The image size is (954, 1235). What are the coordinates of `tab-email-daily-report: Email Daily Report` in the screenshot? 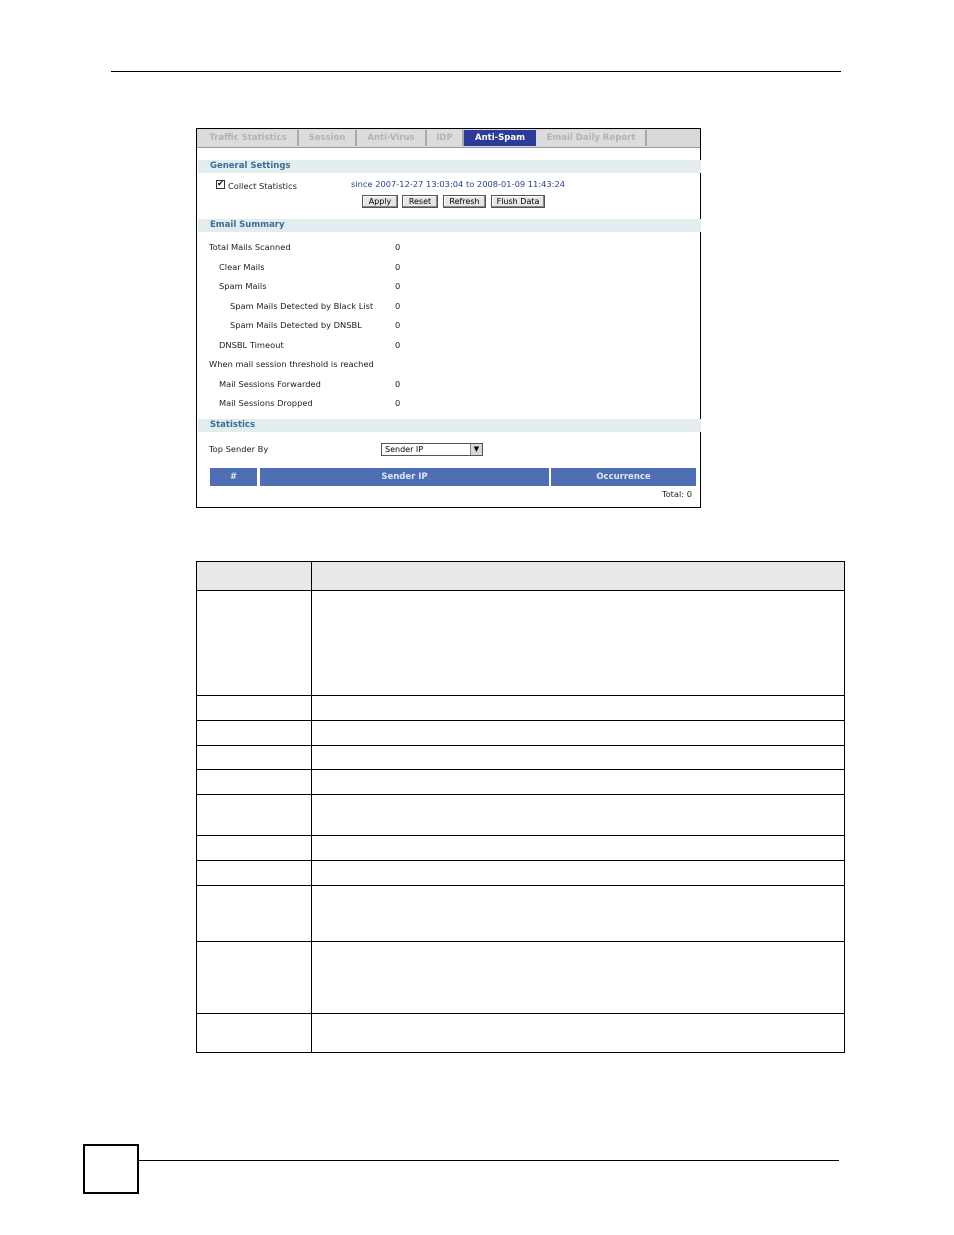 It's located at (592, 138).